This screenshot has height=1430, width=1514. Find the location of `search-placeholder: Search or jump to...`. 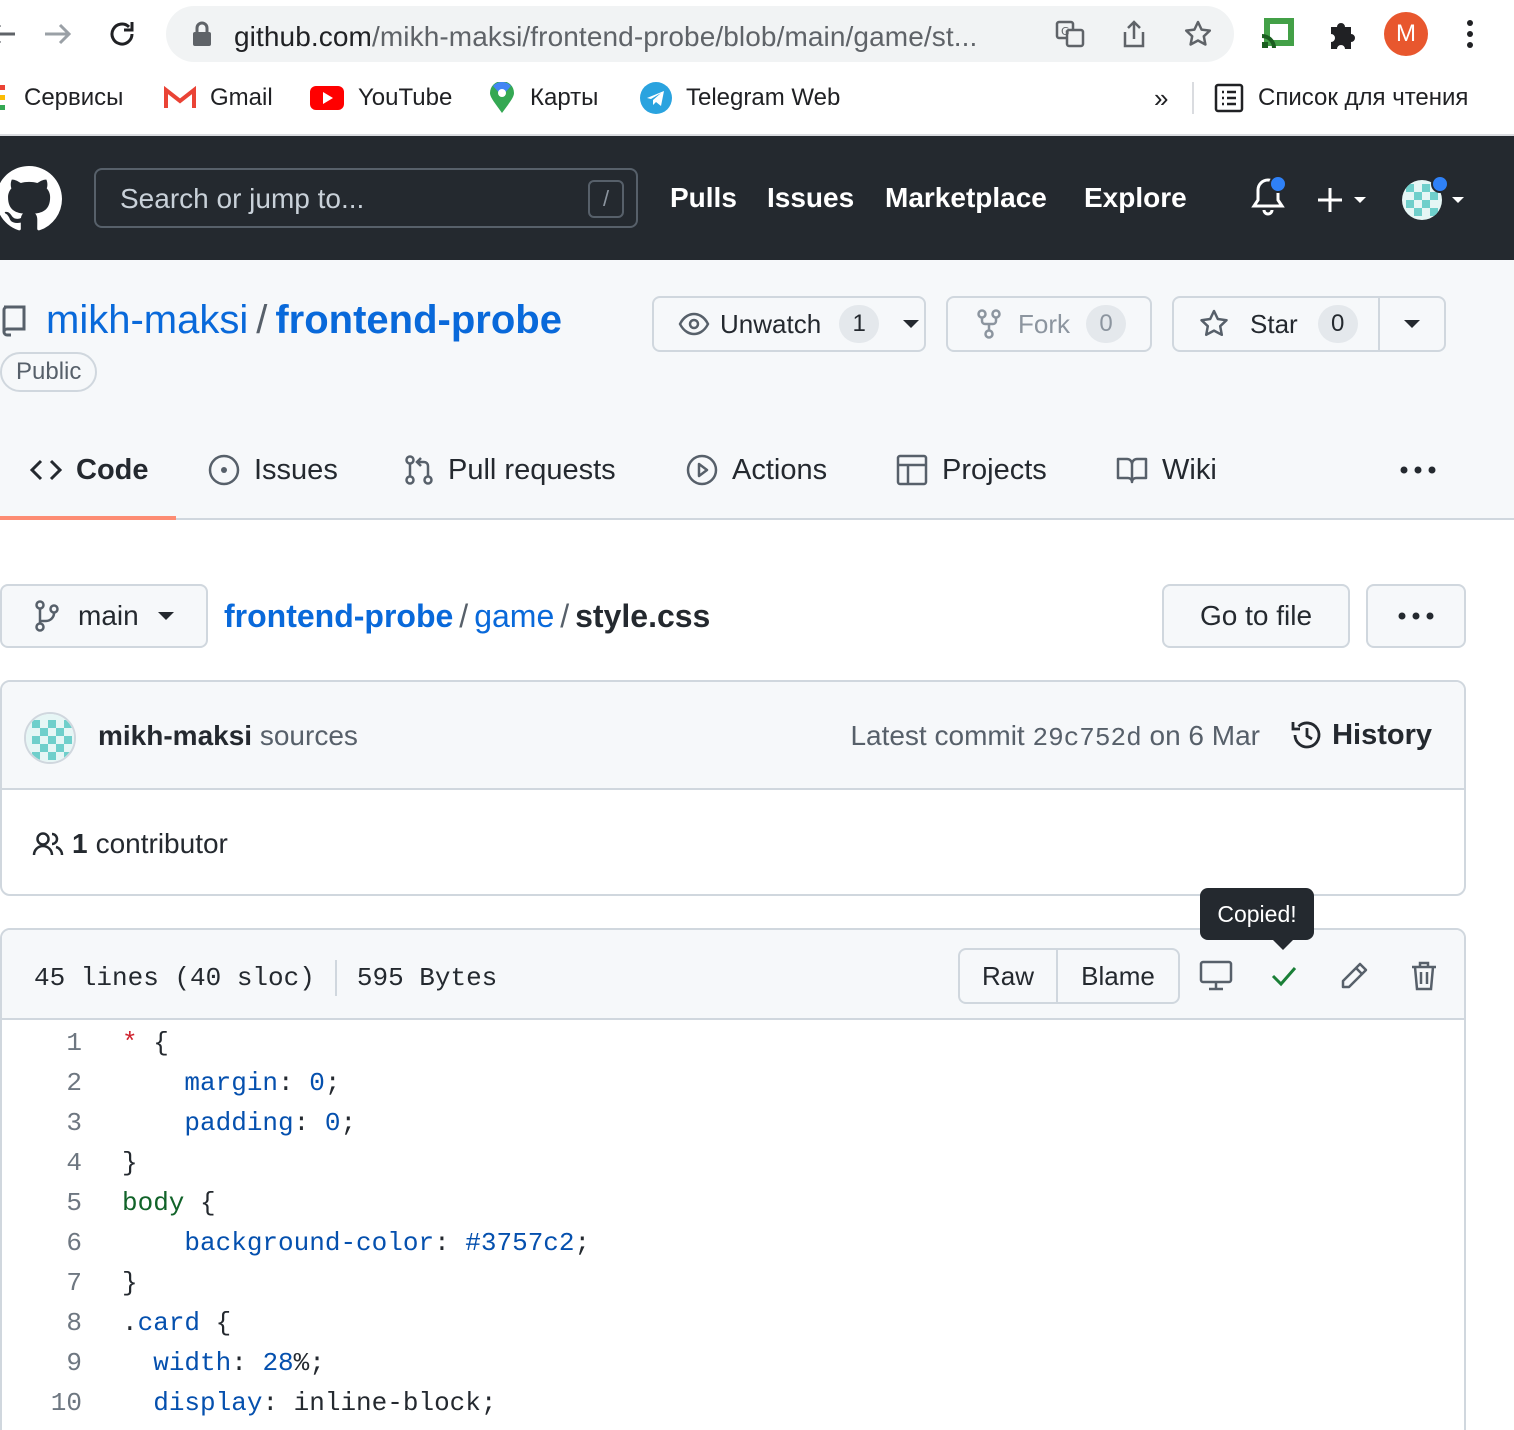

search-placeholder: Search or jump to... is located at coordinates (242, 198).